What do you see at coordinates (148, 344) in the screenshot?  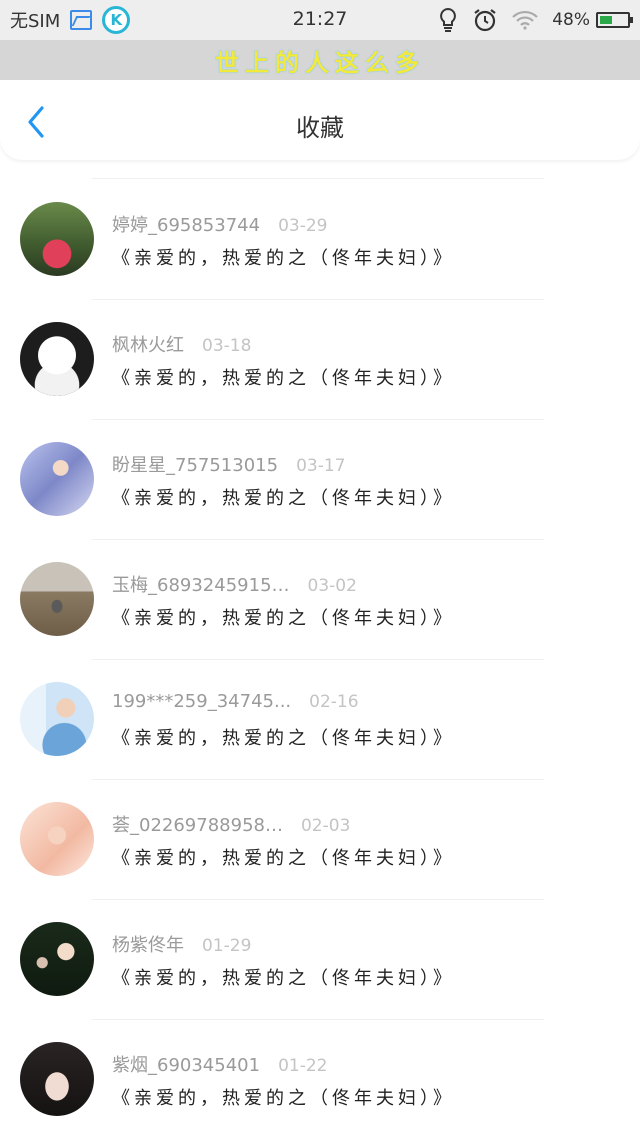 I see `user-name: 枫林火红` at bounding box center [148, 344].